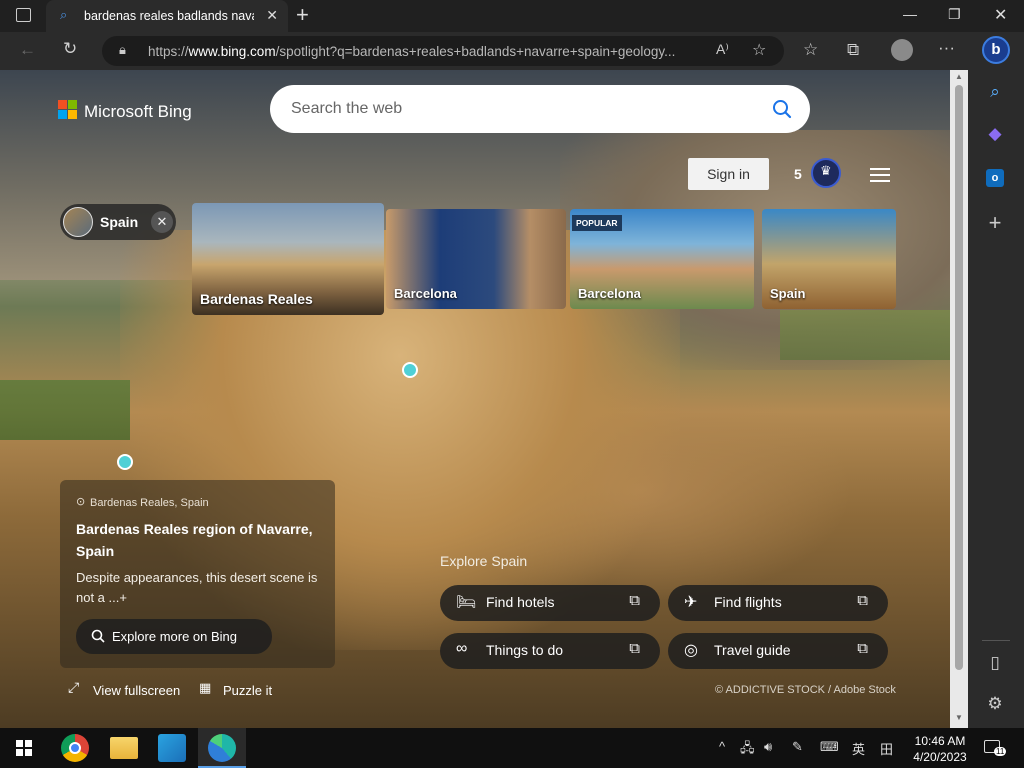  Describe the element at coordinates (995, 705) in the screenshot. I see `settings-gear-icon: ⚙︎` at that location.